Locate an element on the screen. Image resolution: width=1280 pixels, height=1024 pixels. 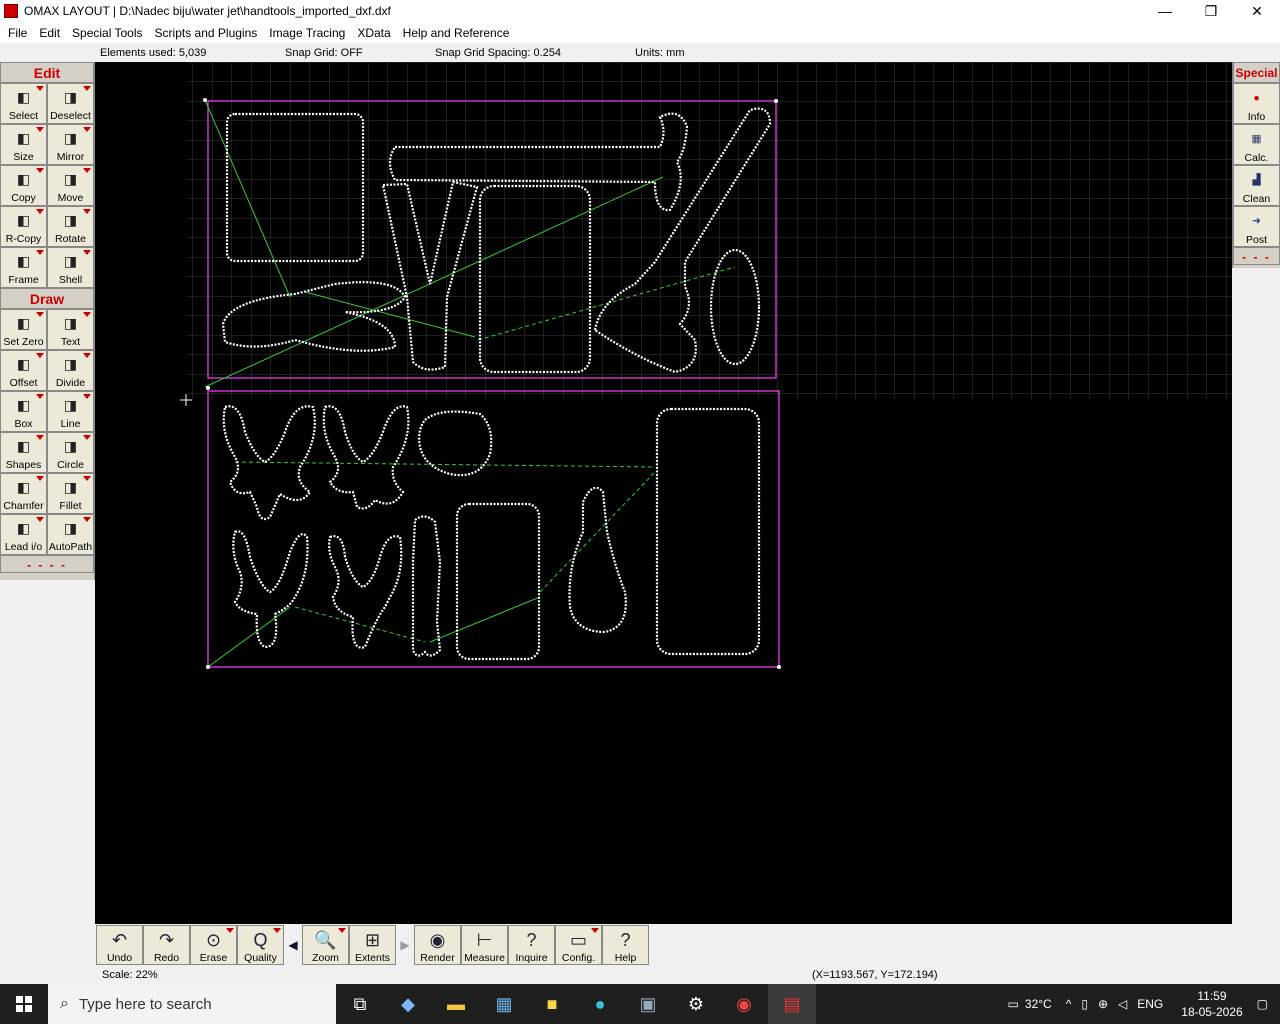
notification-icon: ▢ is located at coordinates (1262, 1004).